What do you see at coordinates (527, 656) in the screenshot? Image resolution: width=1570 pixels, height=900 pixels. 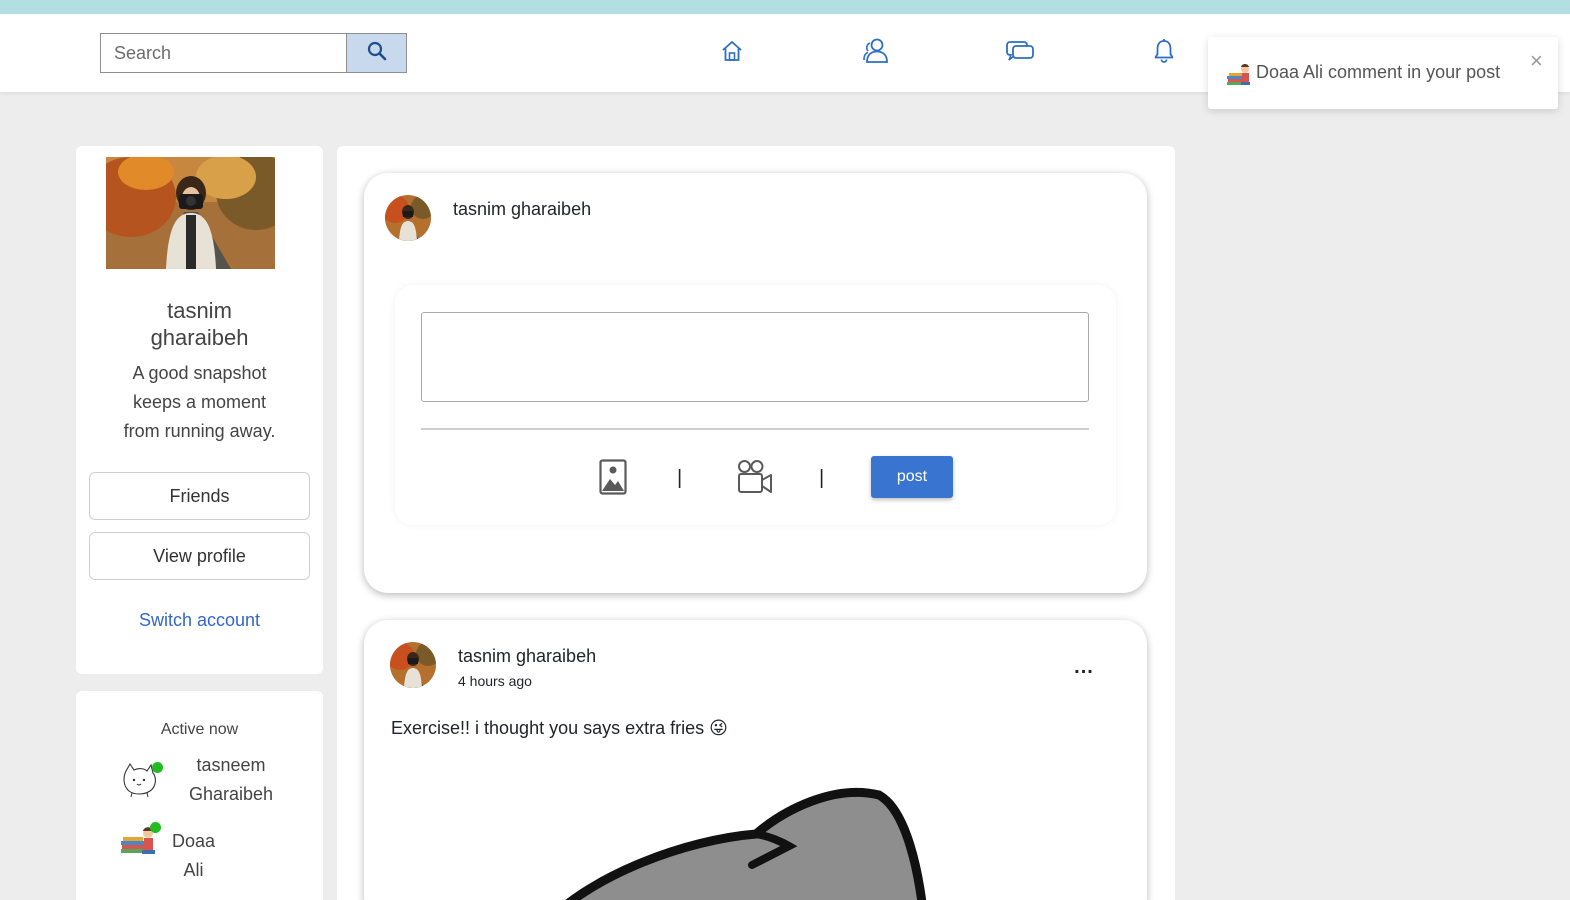 I see `post-author-name: tasnim gharaibeh` at bounding box center [527, 656].